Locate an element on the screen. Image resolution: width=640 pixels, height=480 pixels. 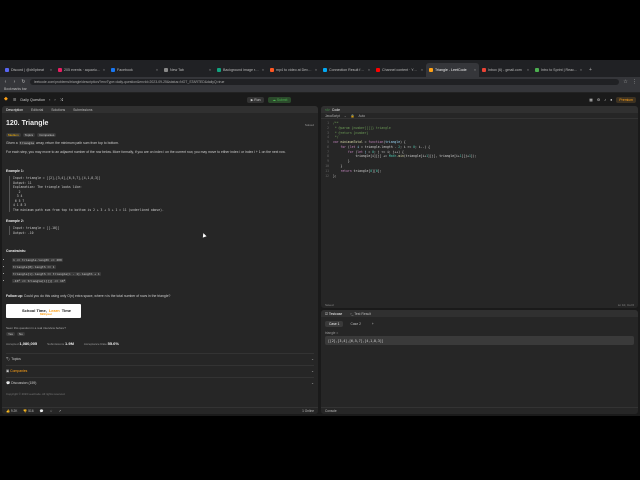
new-tab-icon: + is located at coordinates (590, 70).